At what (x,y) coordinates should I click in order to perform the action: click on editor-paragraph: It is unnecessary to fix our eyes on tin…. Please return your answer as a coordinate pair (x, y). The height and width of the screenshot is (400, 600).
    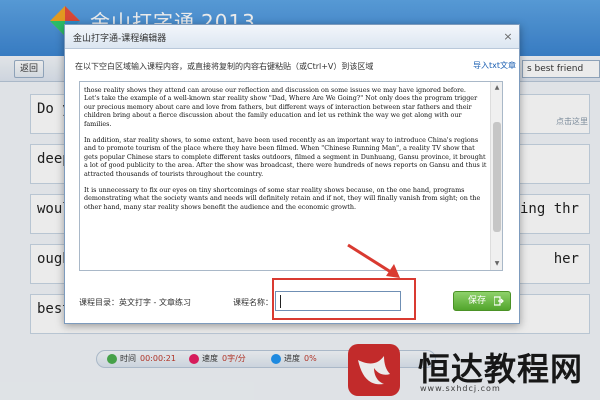
    Looking at the image, I should click on (282, 198).